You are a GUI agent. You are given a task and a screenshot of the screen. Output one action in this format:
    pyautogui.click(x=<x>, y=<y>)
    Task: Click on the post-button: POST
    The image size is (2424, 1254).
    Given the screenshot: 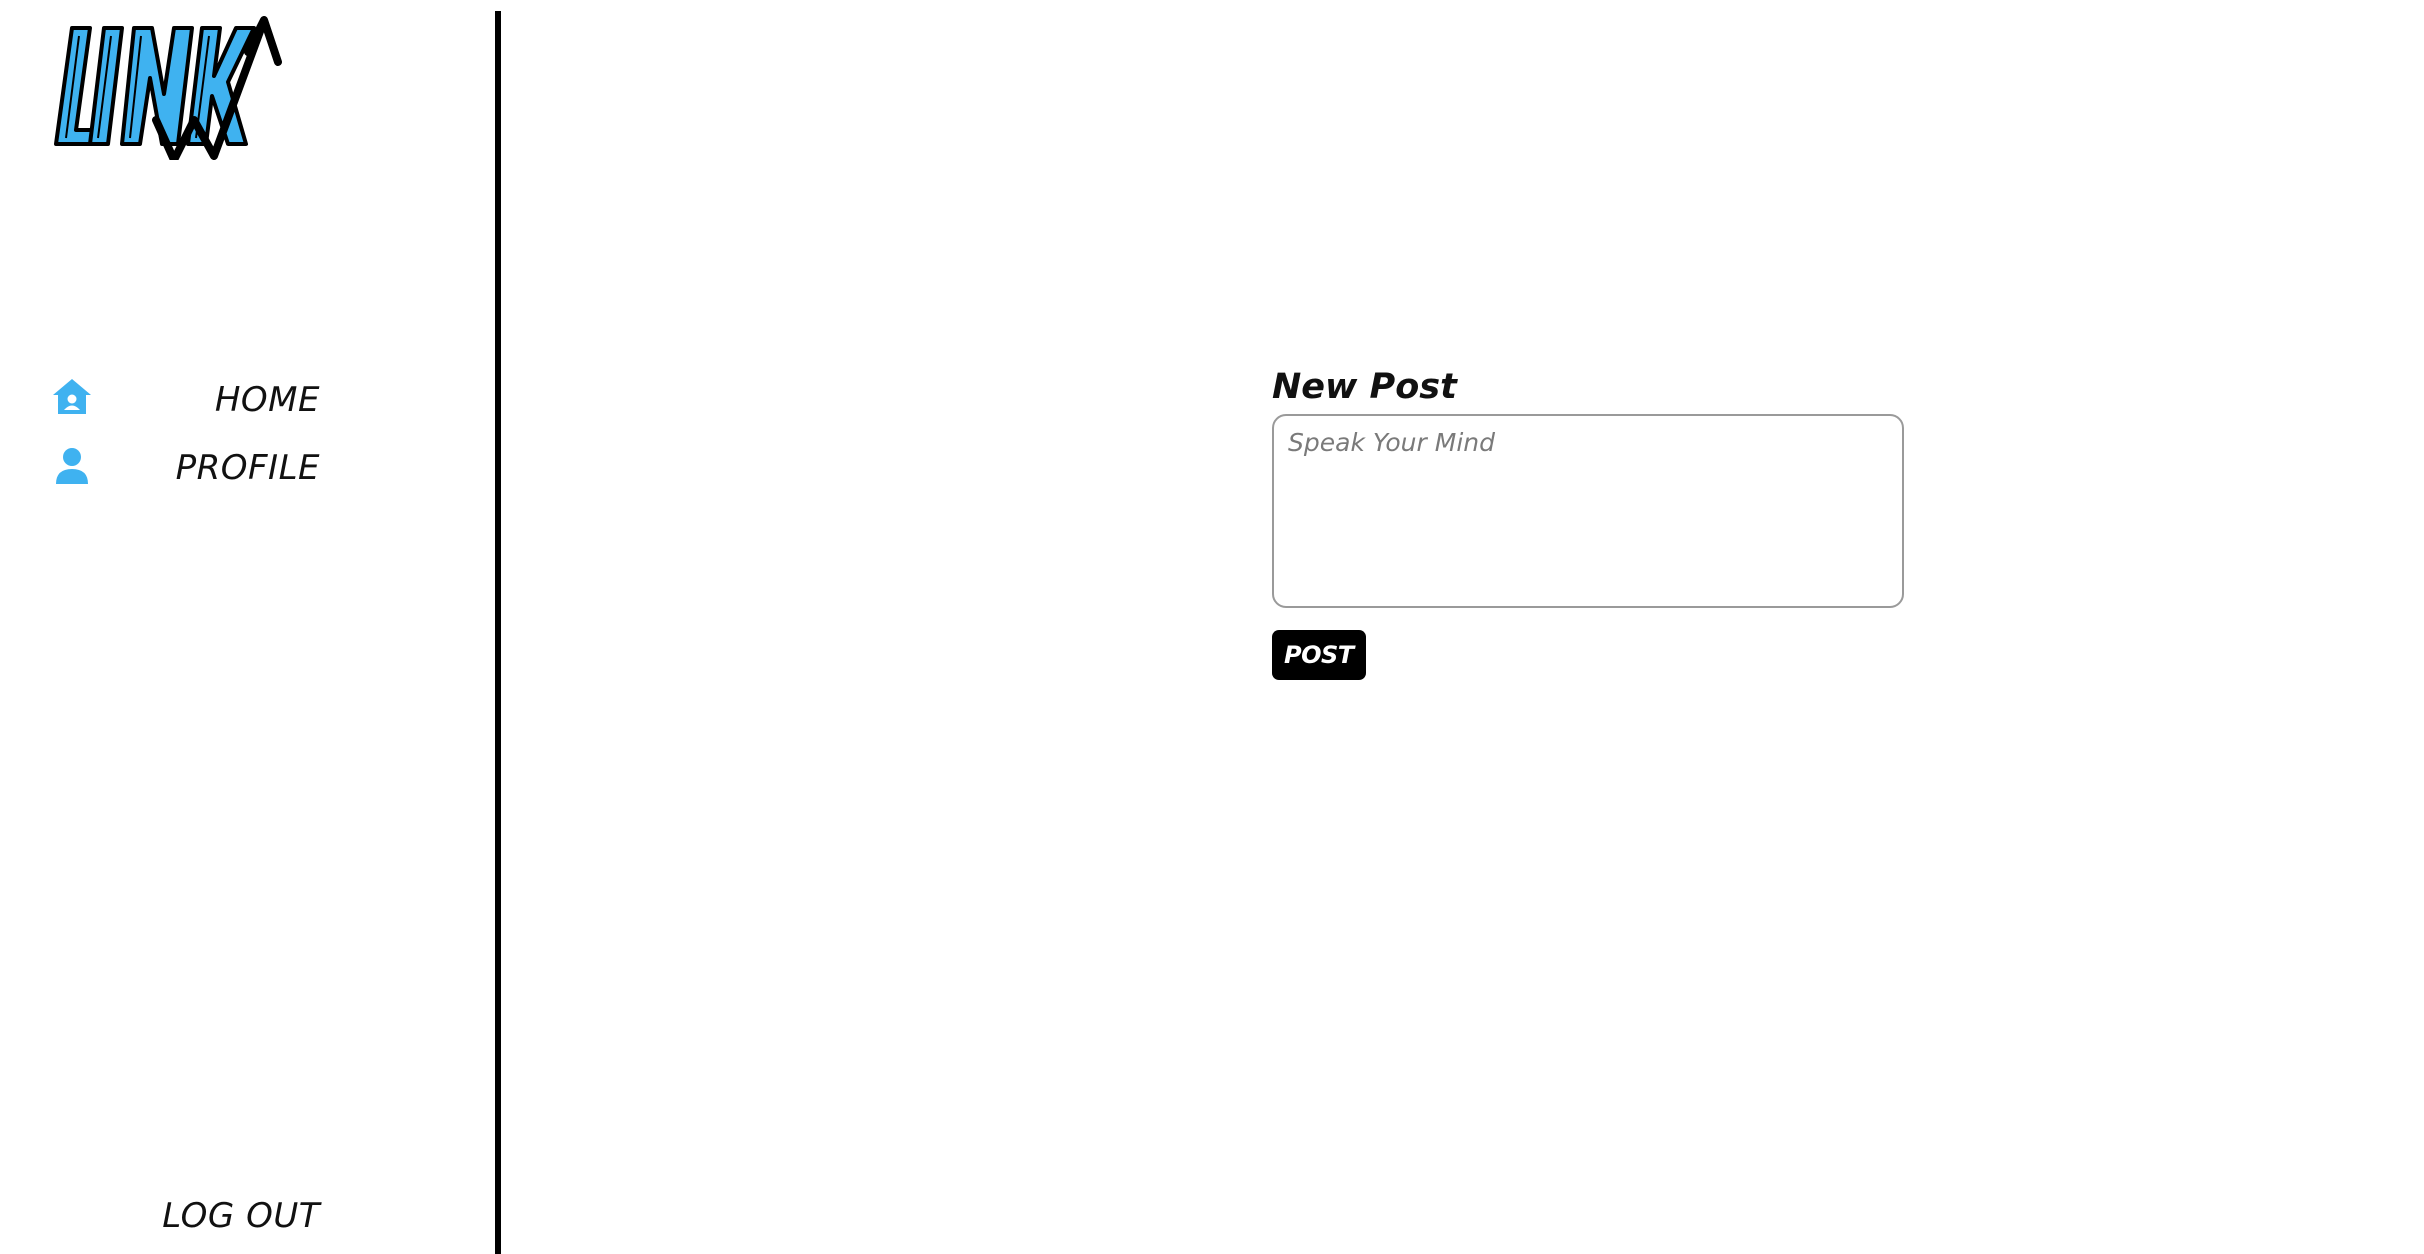 What is the action you would take?
    pyautogui.click(x=1319, y=655)
    